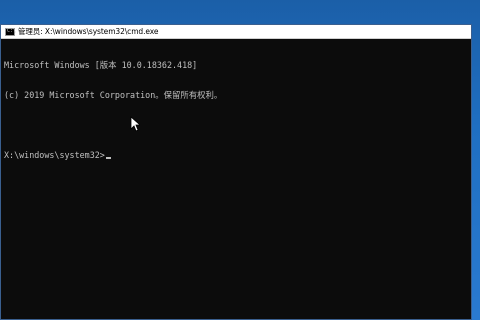  Describe the element at coordinates (54, 155) in the screenshot. I see `console-prompt: X:\windows\system32>` at that location.